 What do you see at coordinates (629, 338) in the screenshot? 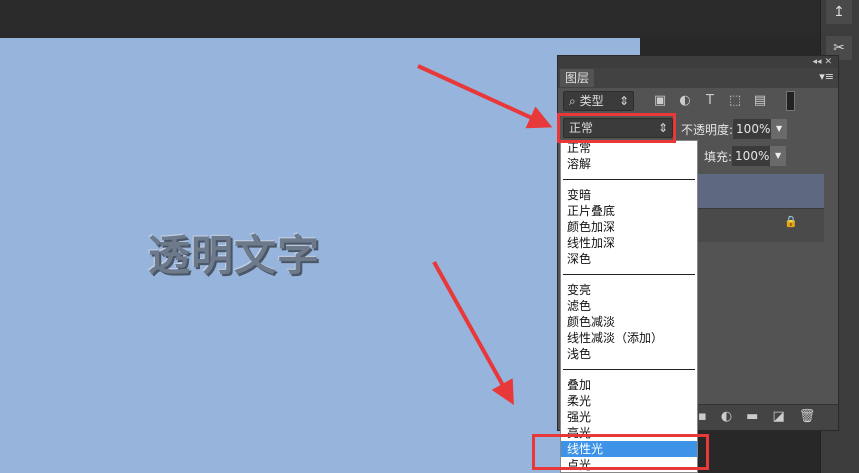
I see `option-linear-dodge: 线性减淡（添加）` at bounding box center [629, 338].